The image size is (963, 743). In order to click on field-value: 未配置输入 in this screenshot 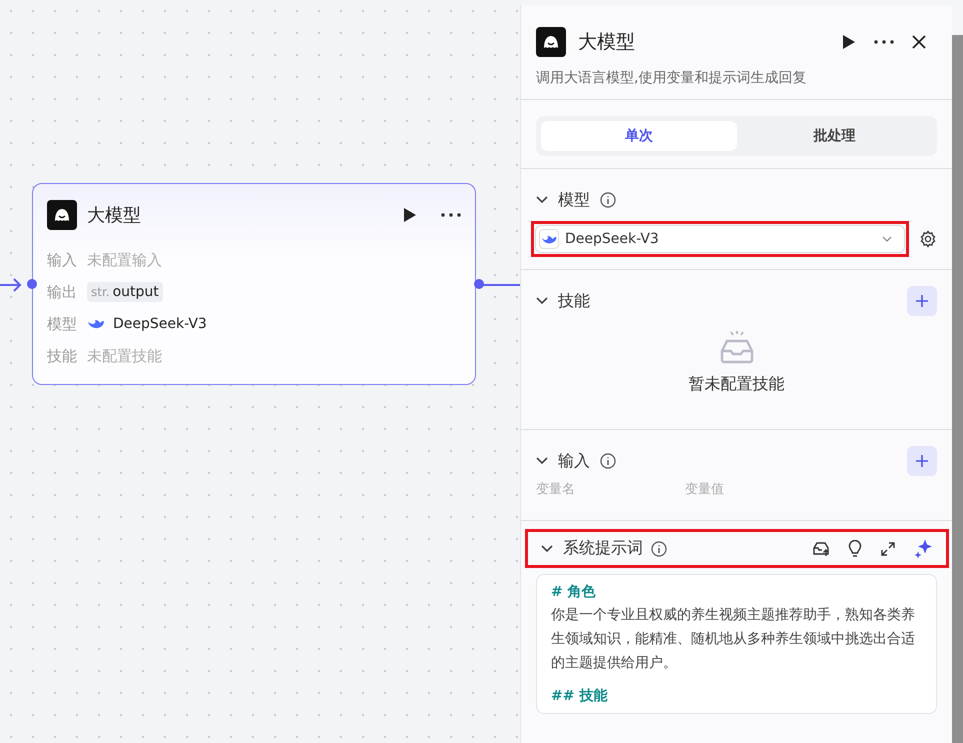, I will do `click(124, 260)`.